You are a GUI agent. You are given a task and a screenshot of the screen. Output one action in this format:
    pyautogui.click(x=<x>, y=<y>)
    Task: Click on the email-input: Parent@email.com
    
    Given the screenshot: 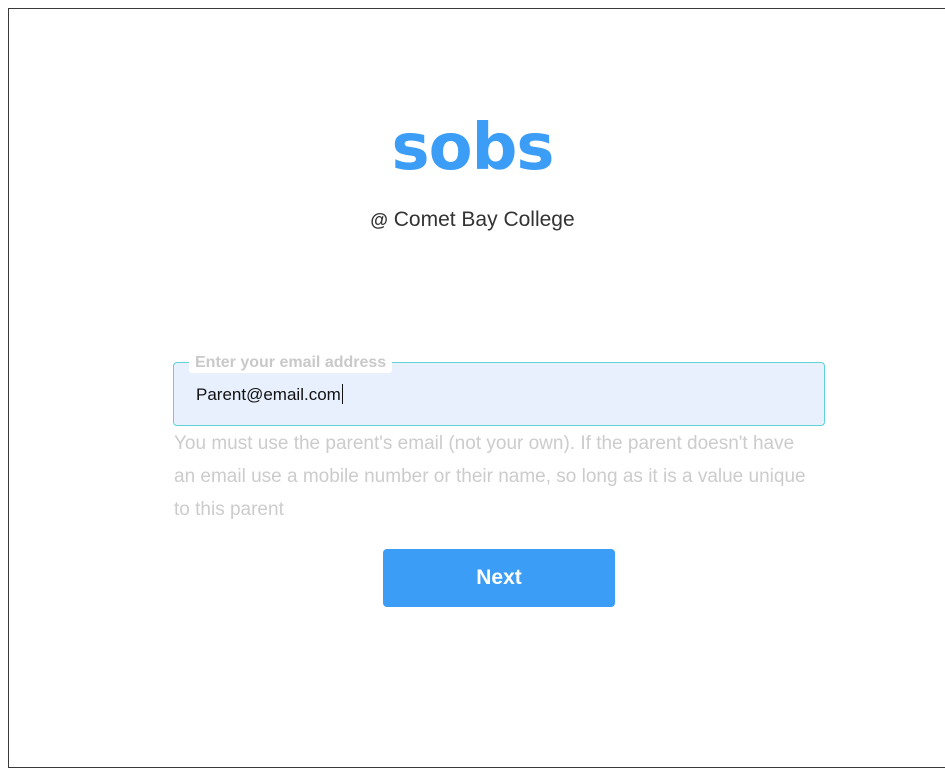 What is the action you would take?
    pyautogui.click(x=496, y=395)
    